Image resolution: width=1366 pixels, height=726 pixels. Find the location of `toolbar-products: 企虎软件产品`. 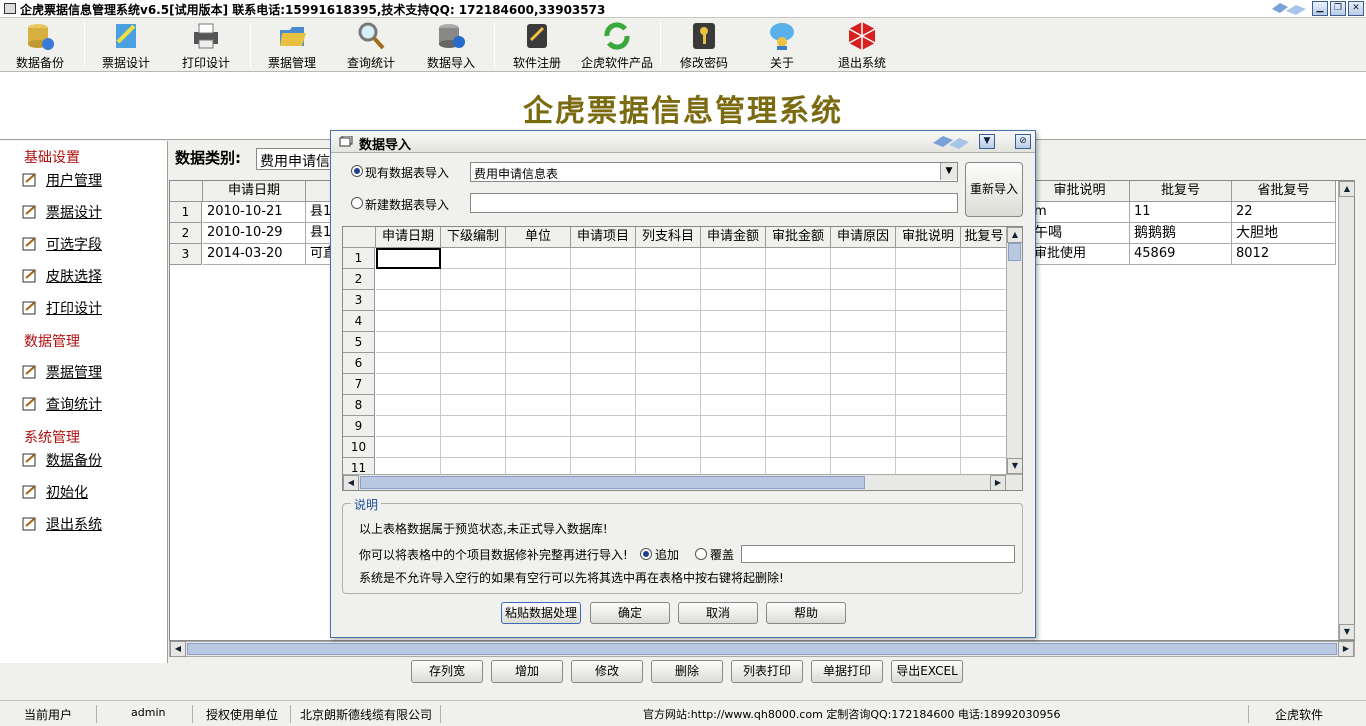

toolbar-products: 企虎软件产品 is located at coordinates (617, 46).